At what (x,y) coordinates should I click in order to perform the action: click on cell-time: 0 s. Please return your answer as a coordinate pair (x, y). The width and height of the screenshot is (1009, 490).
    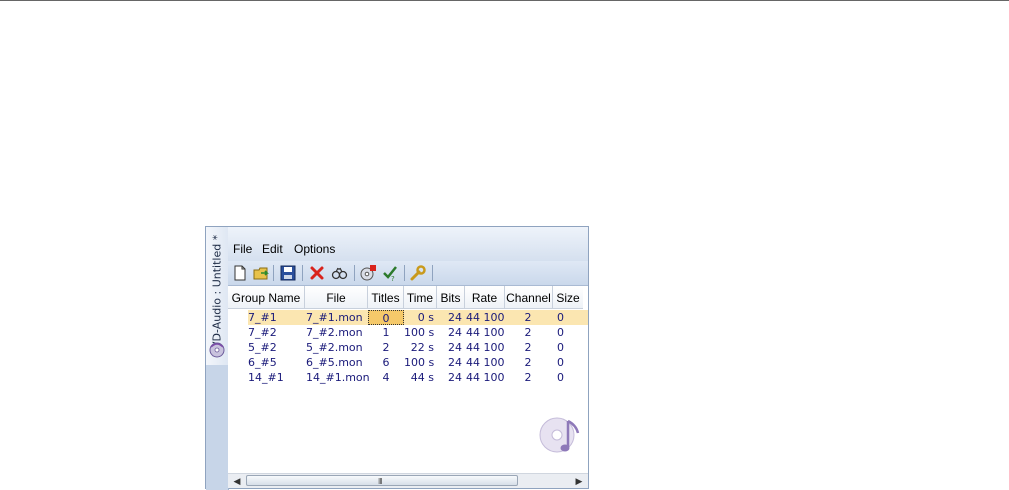
    Looking at the image, I should click on (425, 317).